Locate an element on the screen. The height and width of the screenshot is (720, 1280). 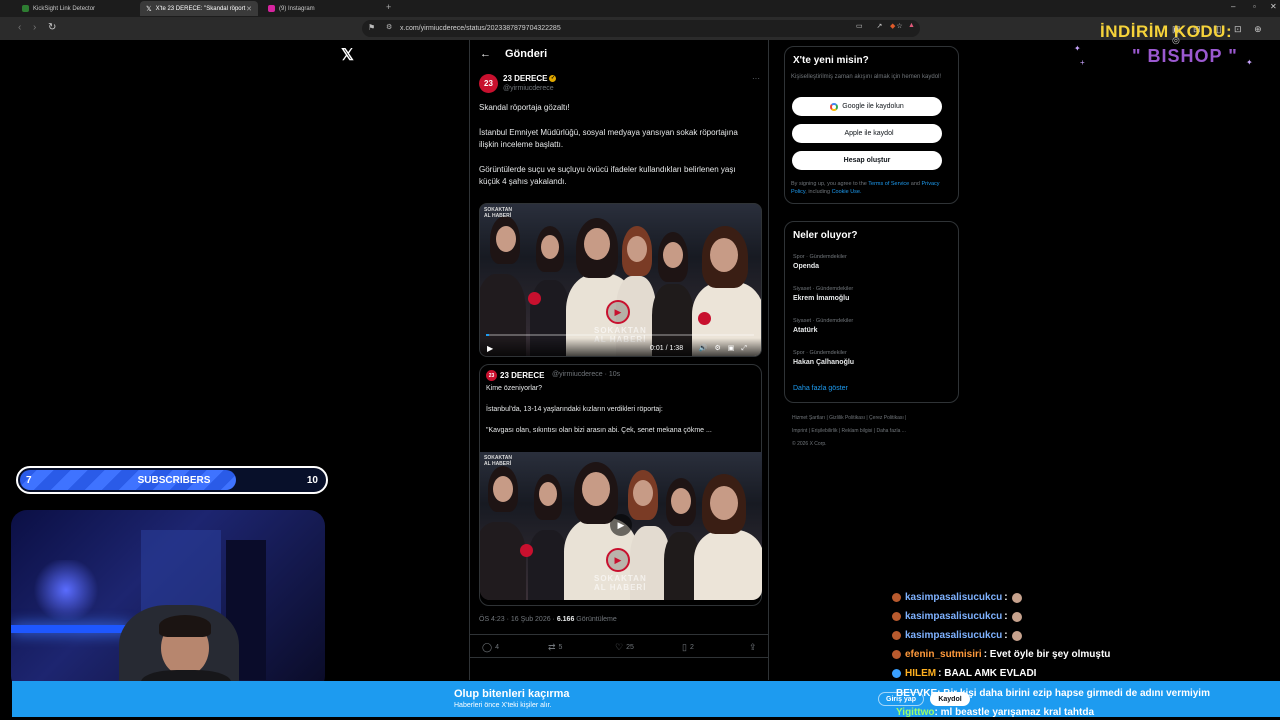
quote-text-line: Kime özeniyorlar? is located at coordinates (514, 388).